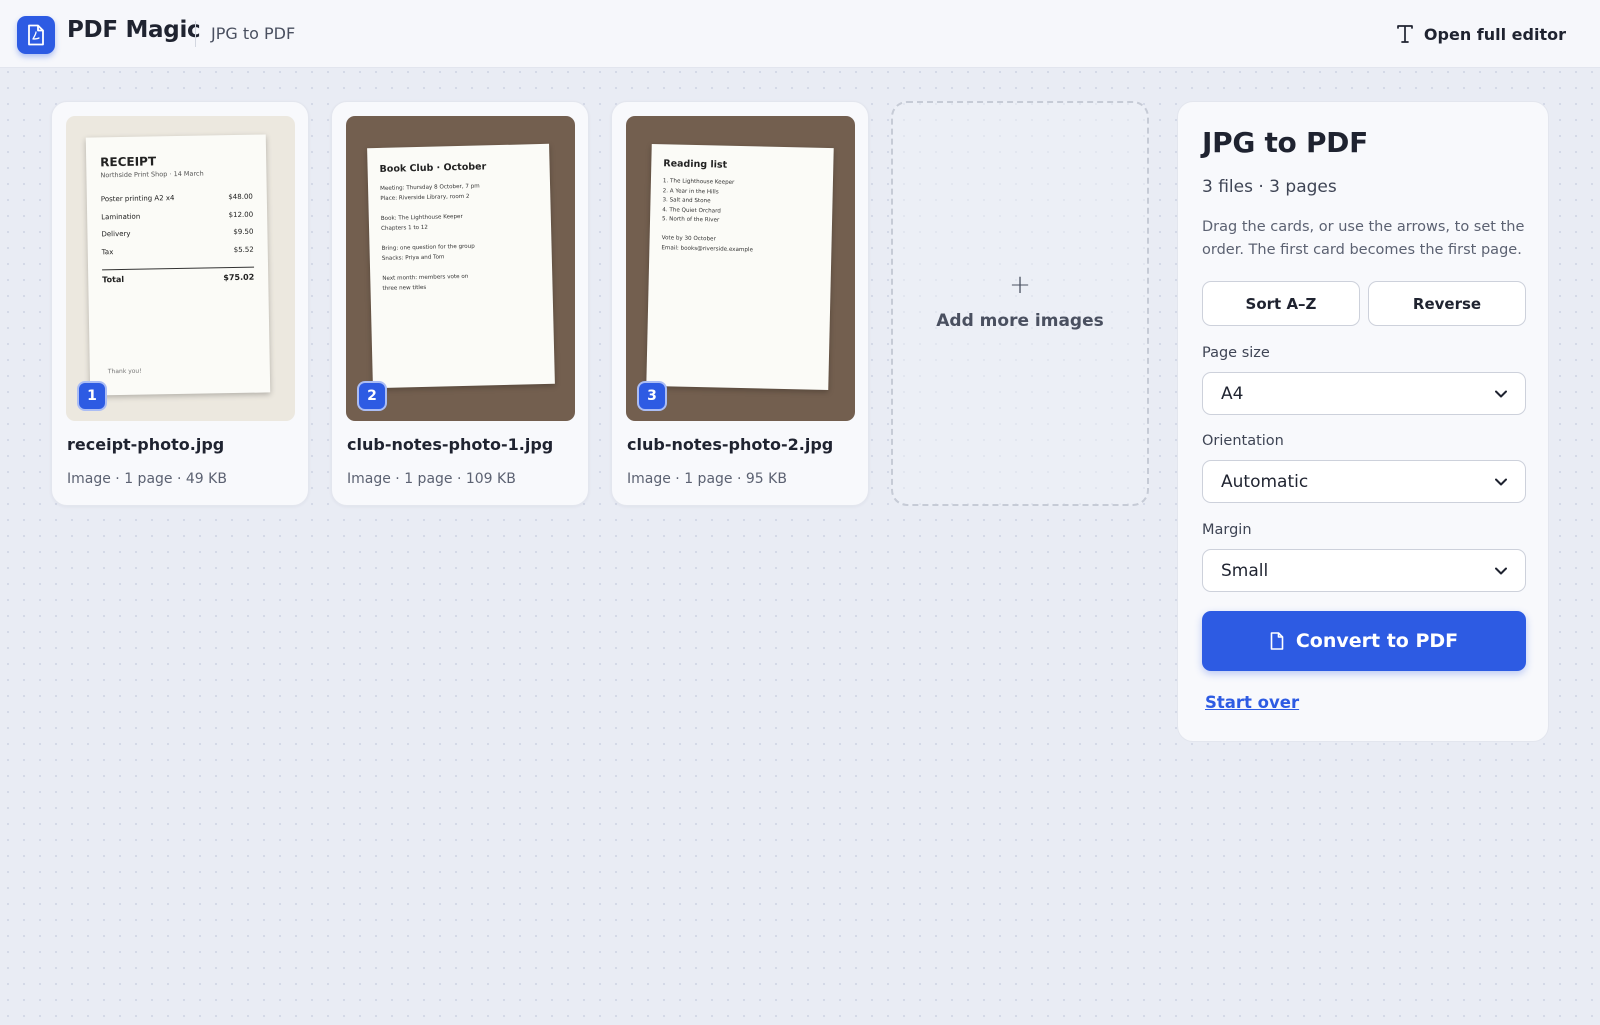  What do you see at coordinates (177, 250) in the screenshot?
I see `receipt-line: Tax $5.52` at bounding box center [177, 250].